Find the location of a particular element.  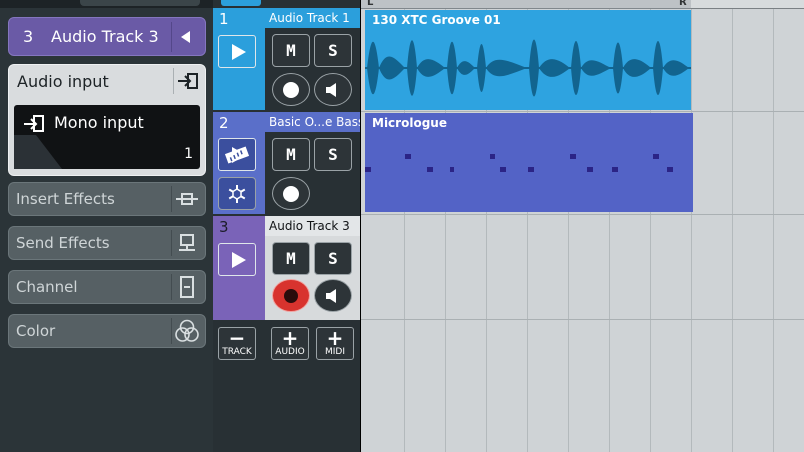

inspector-track-number: 3 is located at coordinates (28, 36).